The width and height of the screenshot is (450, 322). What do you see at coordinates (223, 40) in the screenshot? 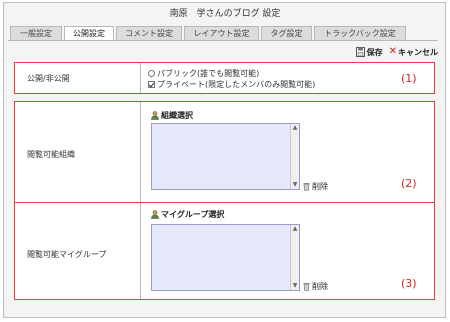
I see `tab-divider` at bounding box center [223, 40].